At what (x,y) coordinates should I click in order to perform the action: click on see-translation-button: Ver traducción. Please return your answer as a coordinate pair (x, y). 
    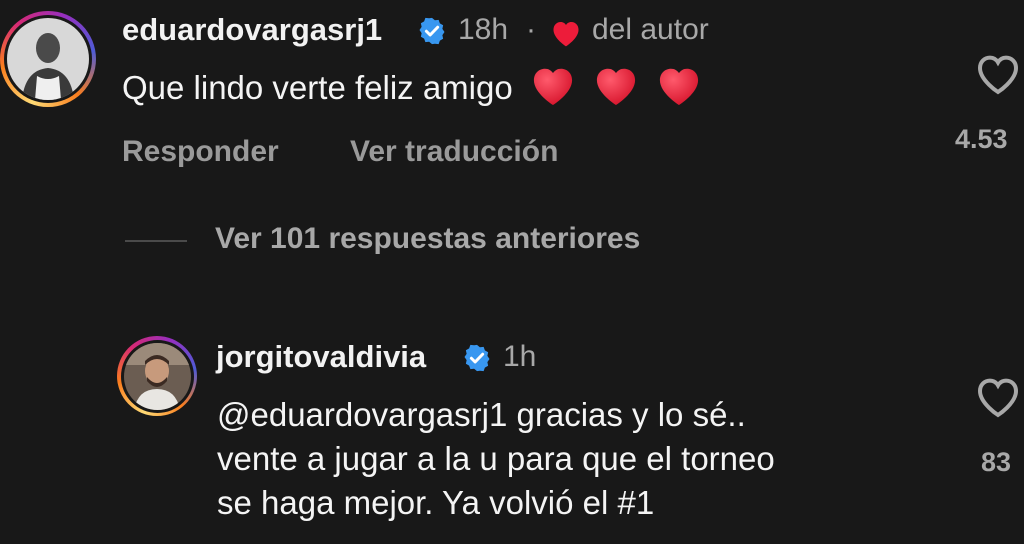
    Looking at the image, I should click on (454, 152).